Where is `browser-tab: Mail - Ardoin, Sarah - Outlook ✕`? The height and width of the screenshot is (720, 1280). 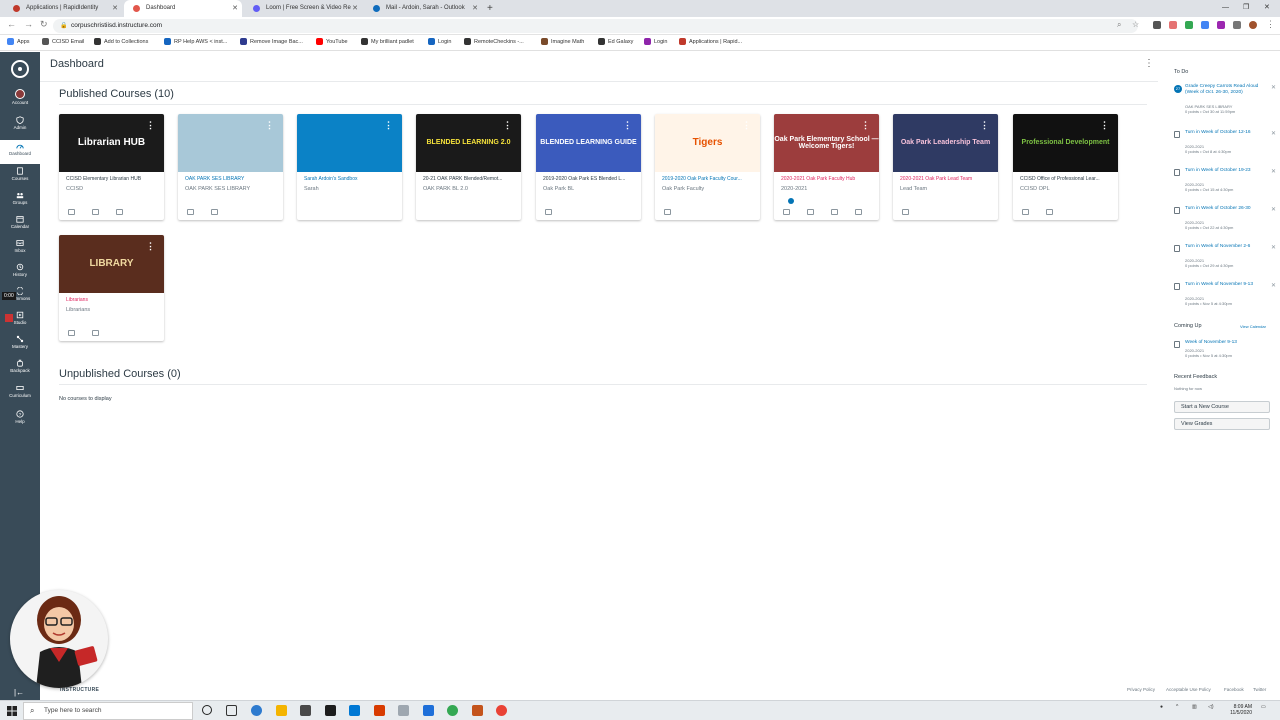
browser-tab: Mail - Ardoin, Sarah - Outlook ✕ is located at coordinates (423, 8).